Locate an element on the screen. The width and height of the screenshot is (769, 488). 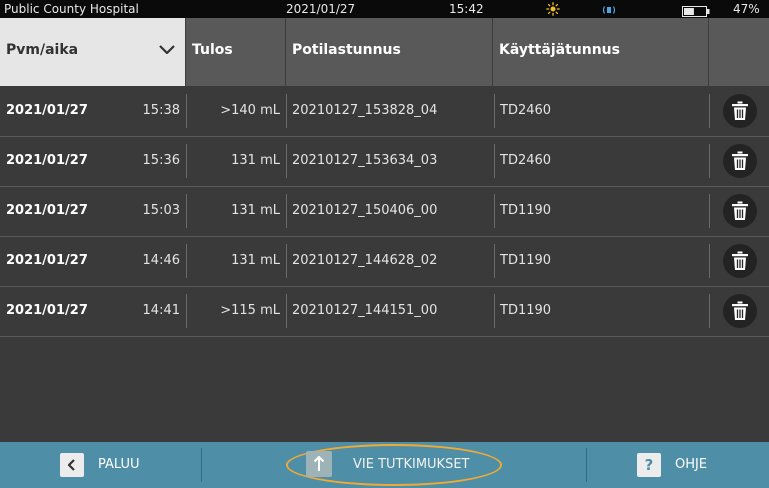
export-studies-button: VIE TUTKIMUKSET is located at coordinates (394, 465).